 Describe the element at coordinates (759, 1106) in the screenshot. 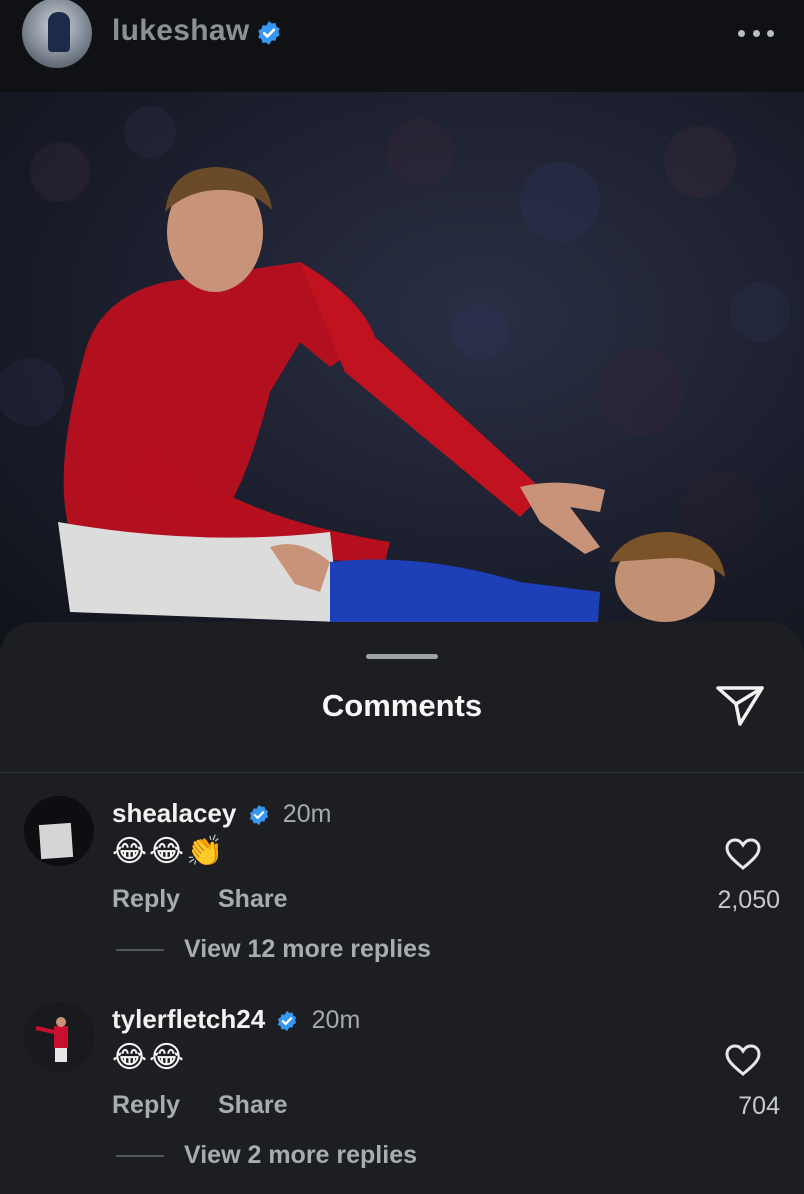

I see `like-count: 704` at that location.